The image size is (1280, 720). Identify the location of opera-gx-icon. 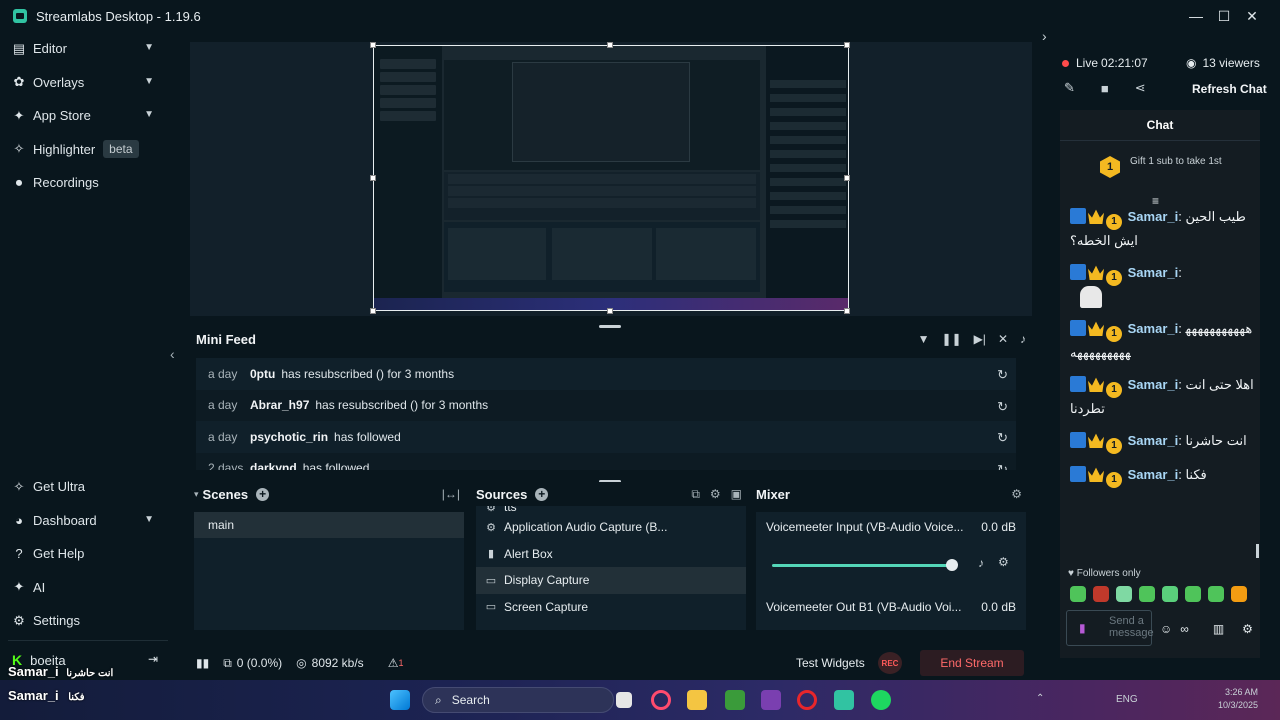
(661, 700).